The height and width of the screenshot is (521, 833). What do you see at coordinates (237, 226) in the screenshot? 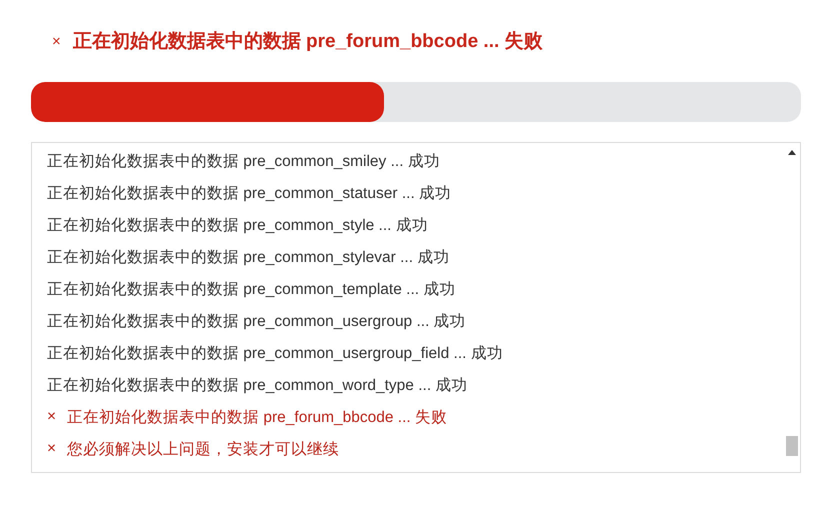
I see `log-line: 正在初始化数据表中的数据 pre_common_style ... 成功` at bounding box center [237, 226].